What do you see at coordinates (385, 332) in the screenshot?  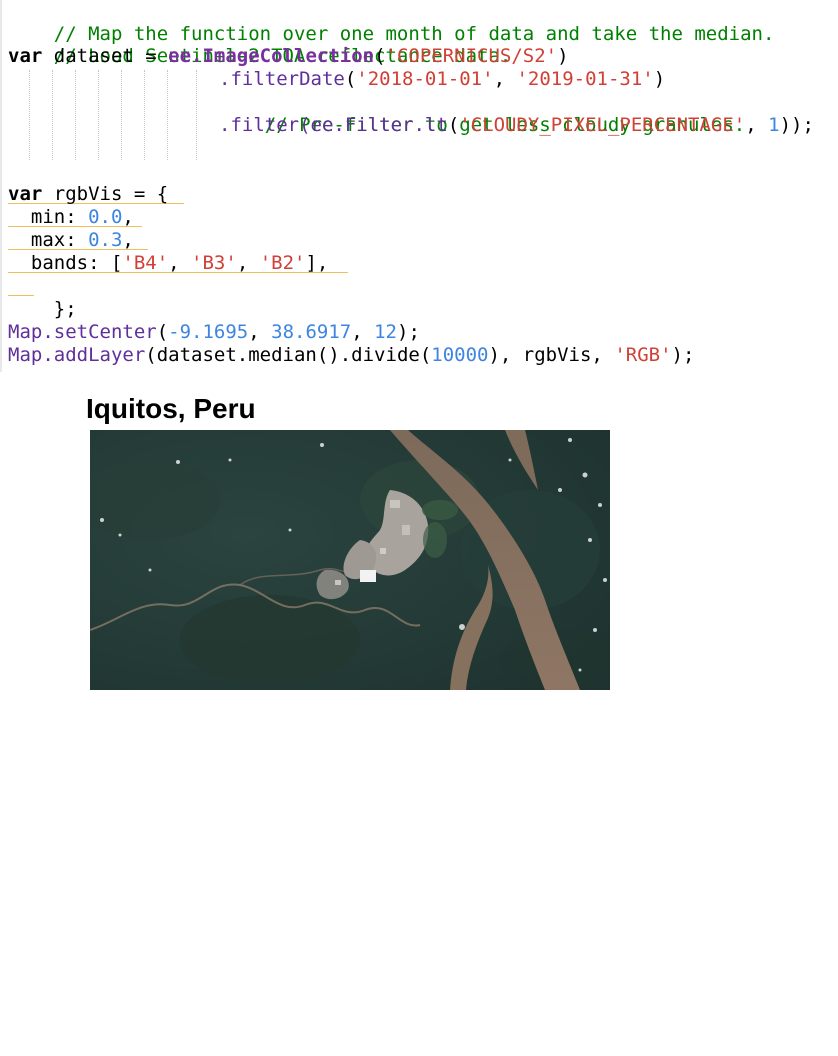 I see `code-number: 12` at bounding box center [385, 332].